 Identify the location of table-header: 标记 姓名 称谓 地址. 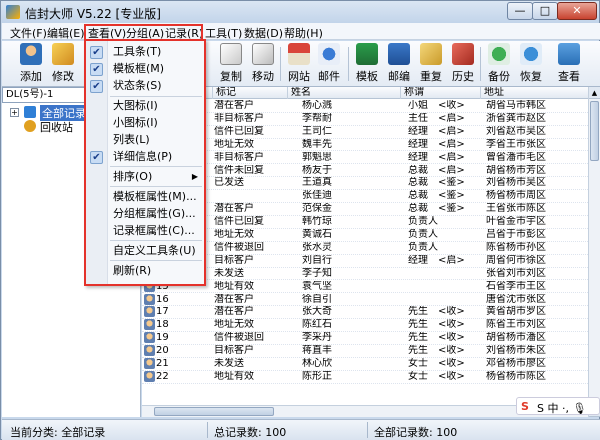
(365, 93).